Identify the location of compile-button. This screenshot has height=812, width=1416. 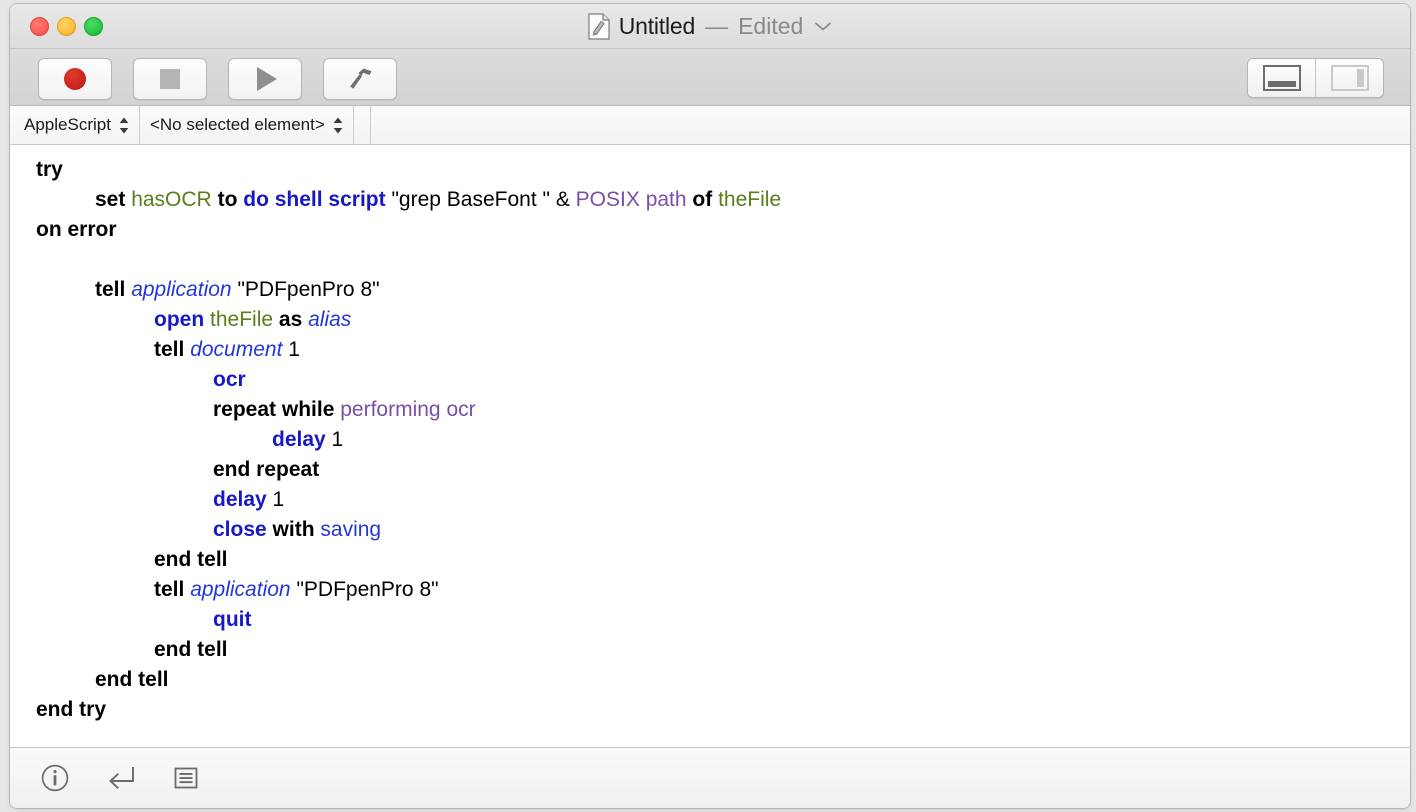
(360, 79).